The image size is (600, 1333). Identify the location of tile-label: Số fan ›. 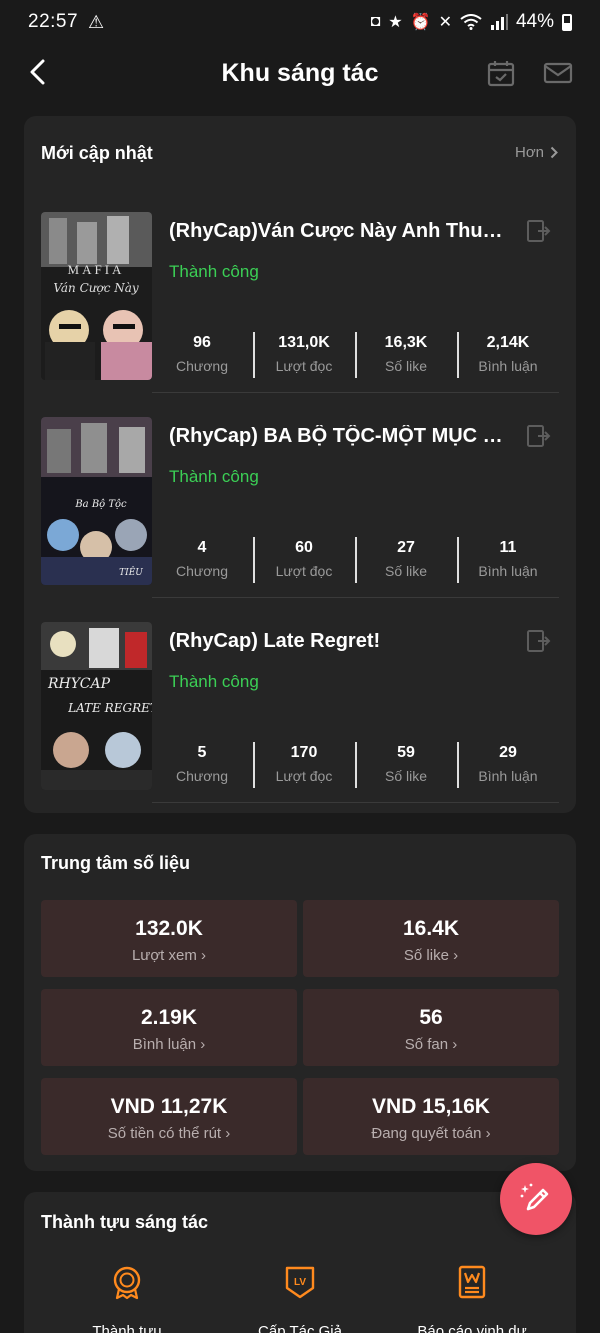
(431, 1044).